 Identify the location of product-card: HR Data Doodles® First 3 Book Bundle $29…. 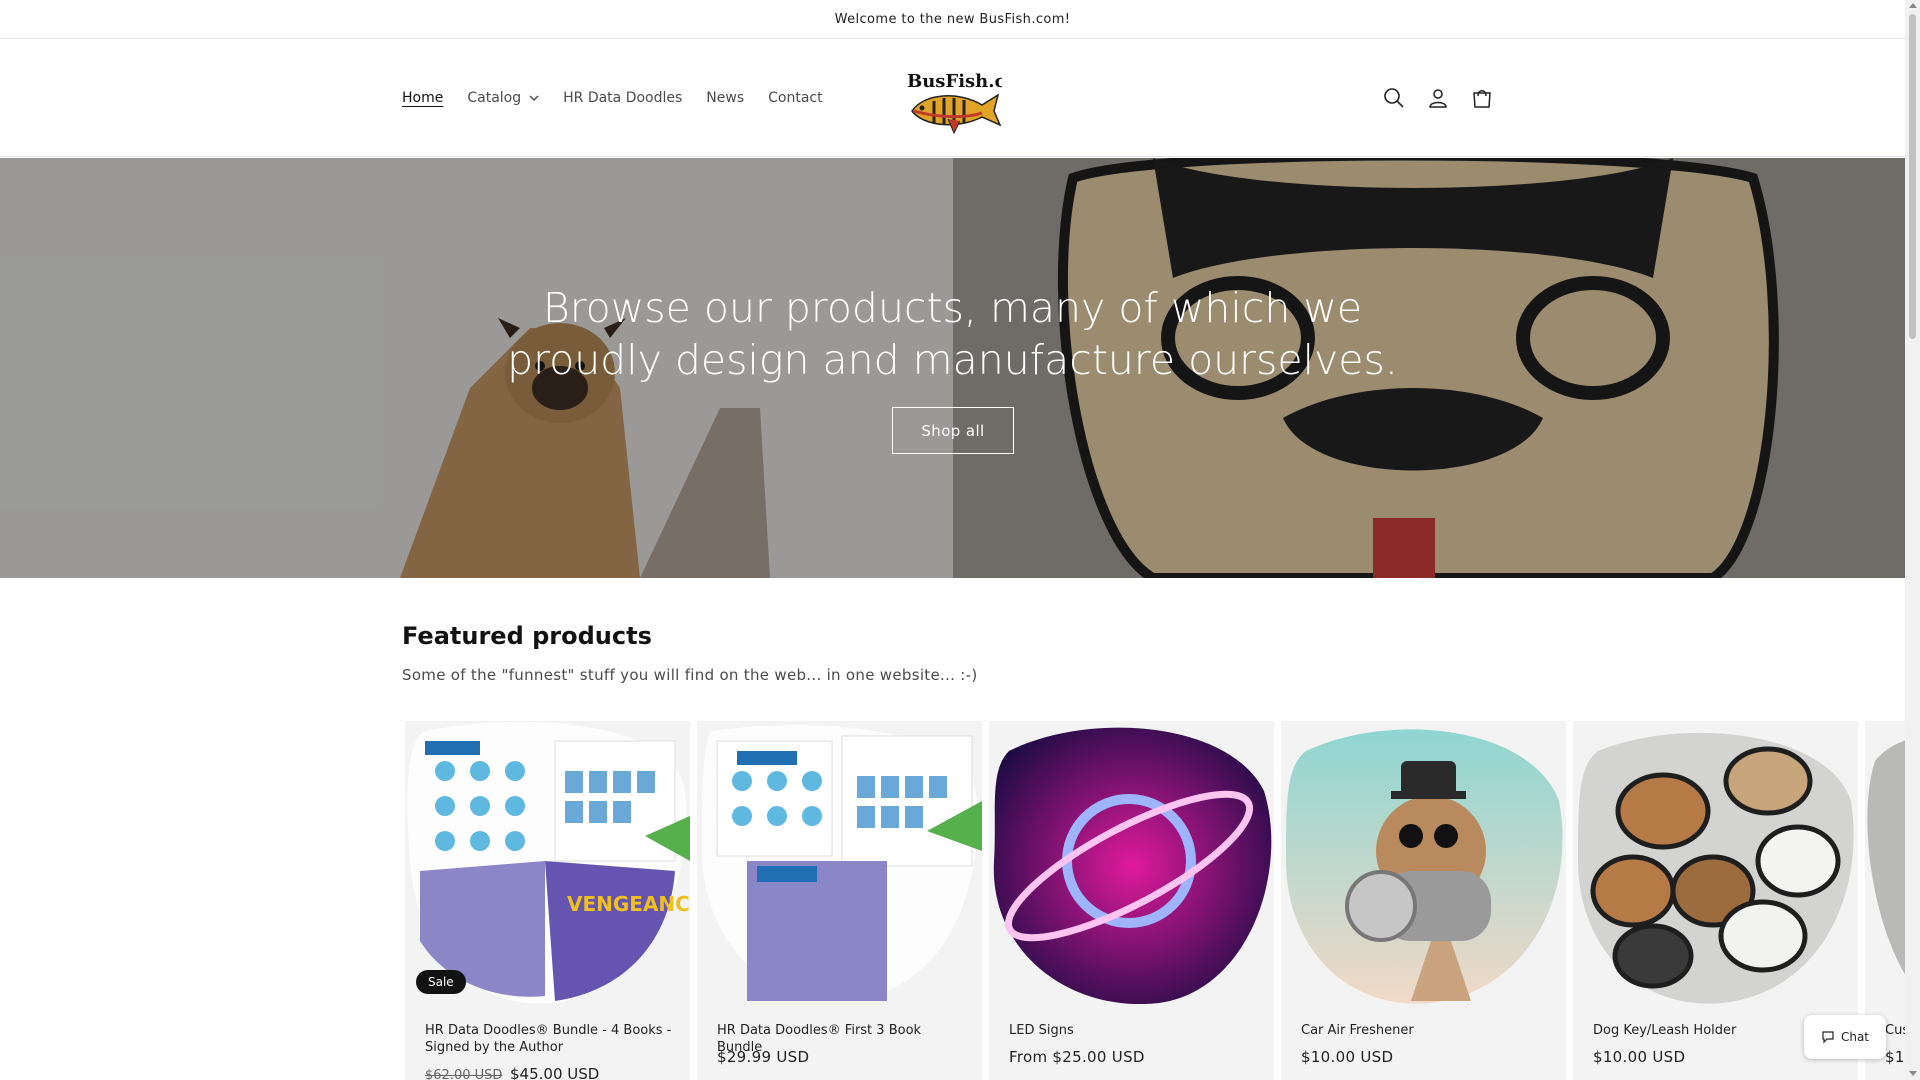
(839, 900).